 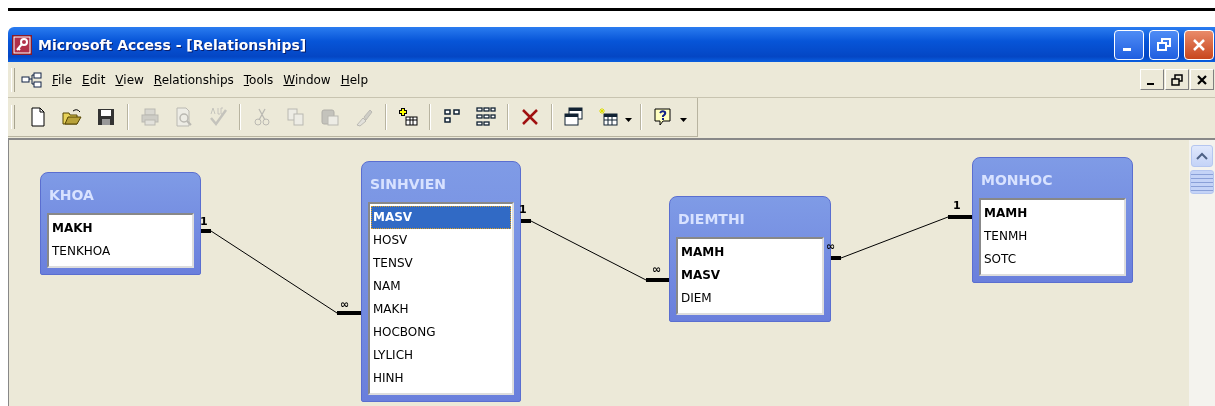 What do you see at coordinates (441, 378) in the screenshot?
I see `field-item: HINH` at bounding box center [441, 378].